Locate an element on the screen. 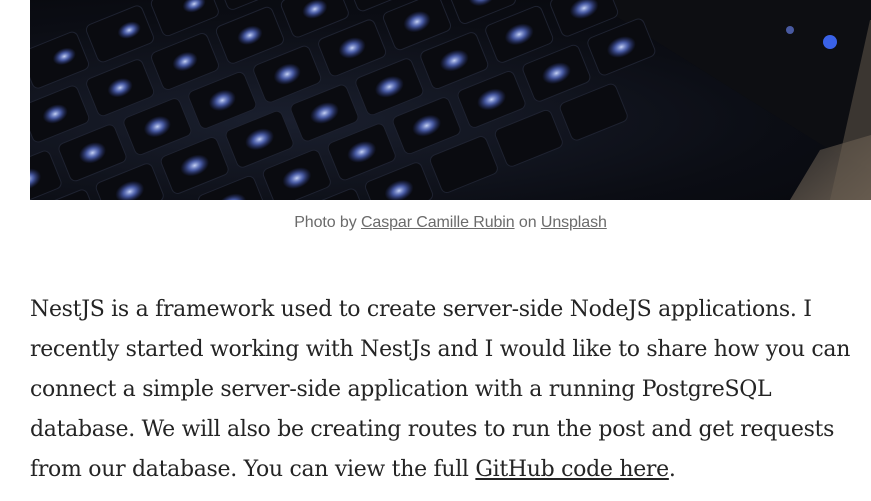 The image size is (871, 501). unsplash-link: Unsplash is located at coordinates (574, 222).